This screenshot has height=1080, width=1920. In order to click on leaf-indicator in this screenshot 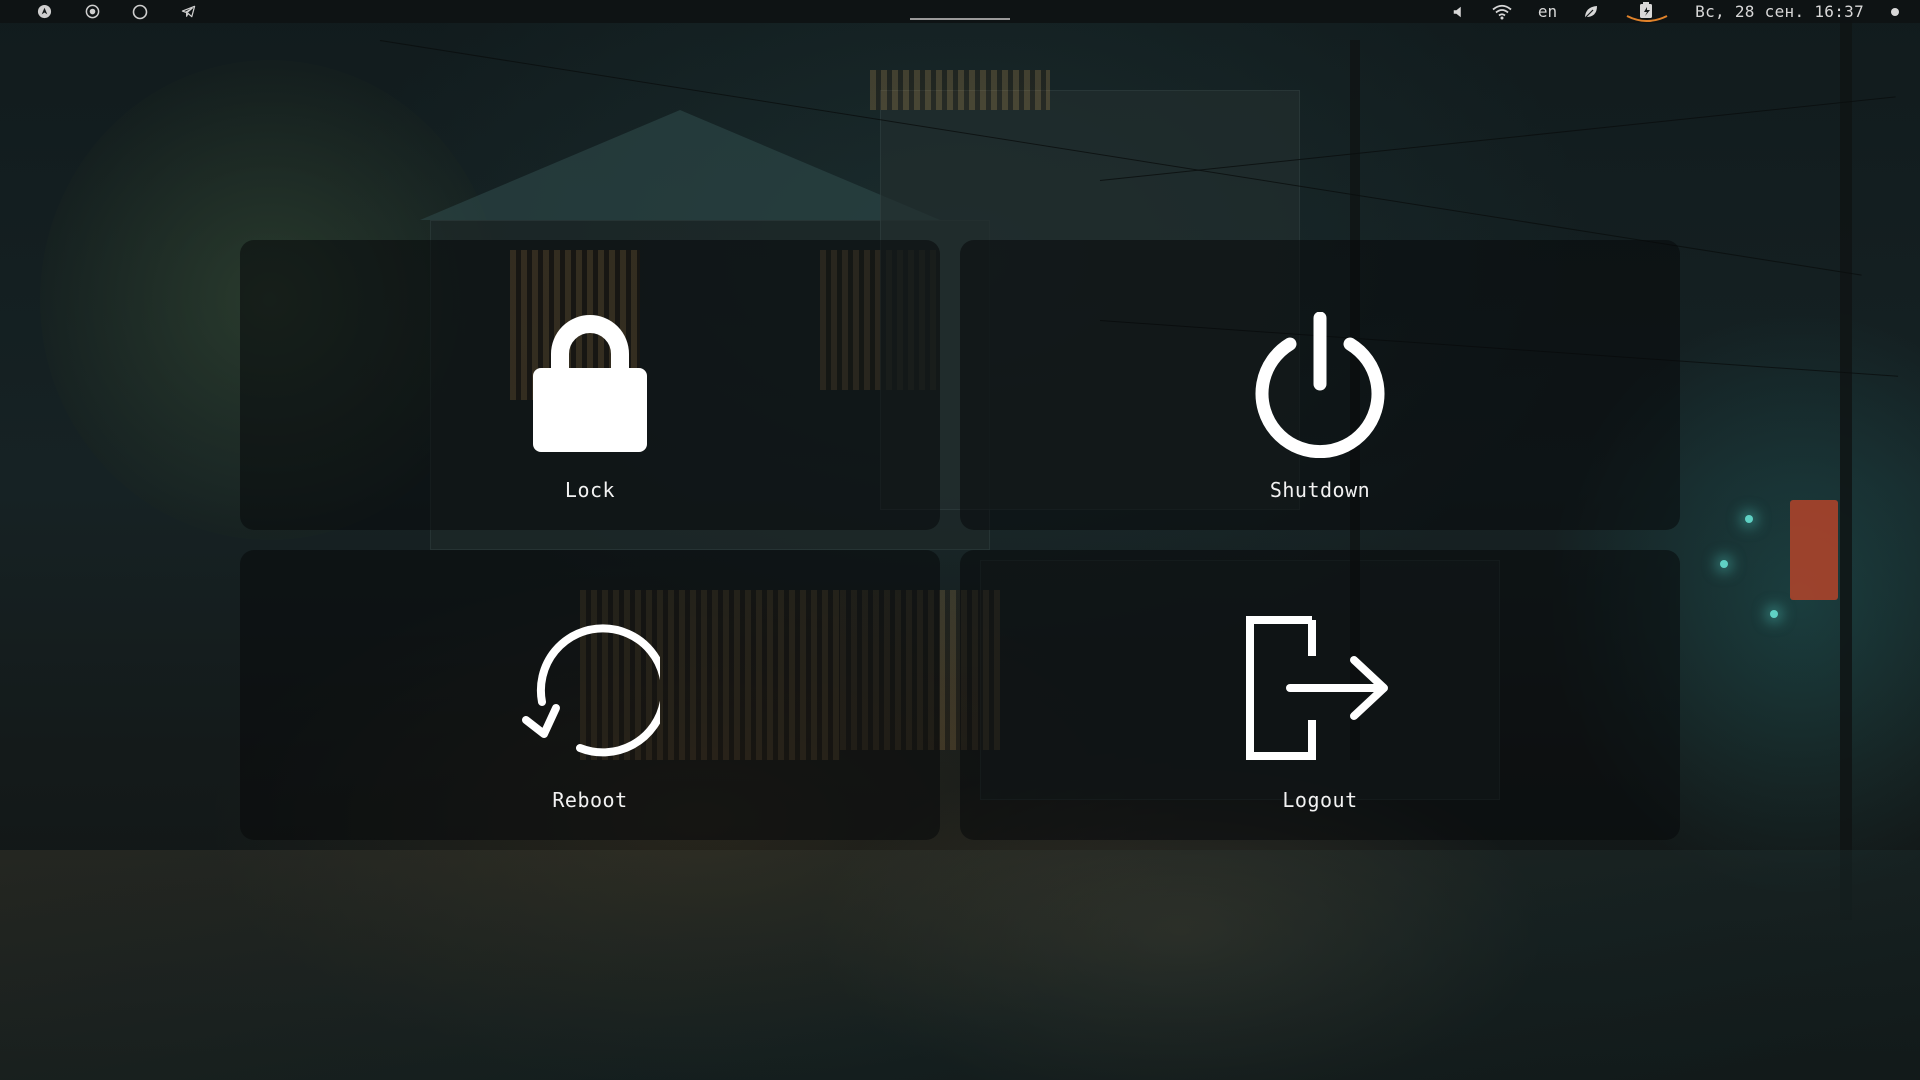, I will do `click(1591, 11)`.